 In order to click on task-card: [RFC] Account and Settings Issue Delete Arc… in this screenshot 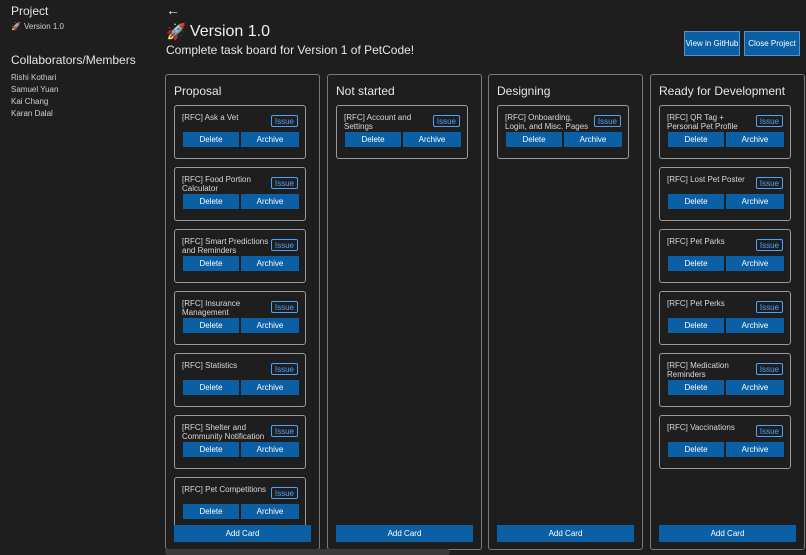, I will do `click(402, 132)`.